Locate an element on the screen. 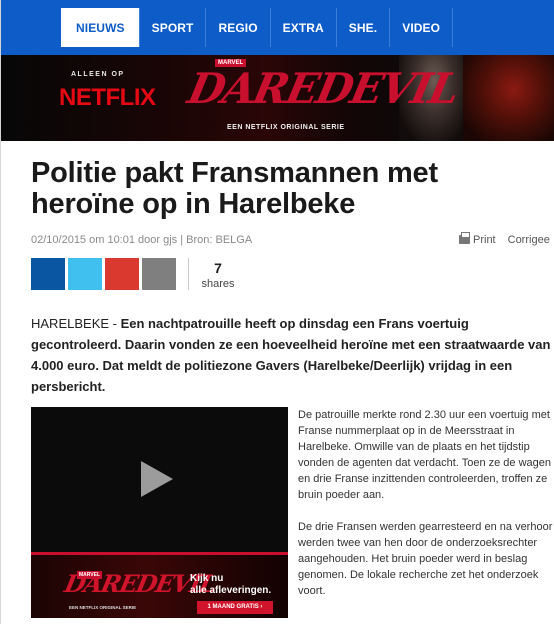 The image size is (554, 624). email-share-button is located at coordinates (159, 274).